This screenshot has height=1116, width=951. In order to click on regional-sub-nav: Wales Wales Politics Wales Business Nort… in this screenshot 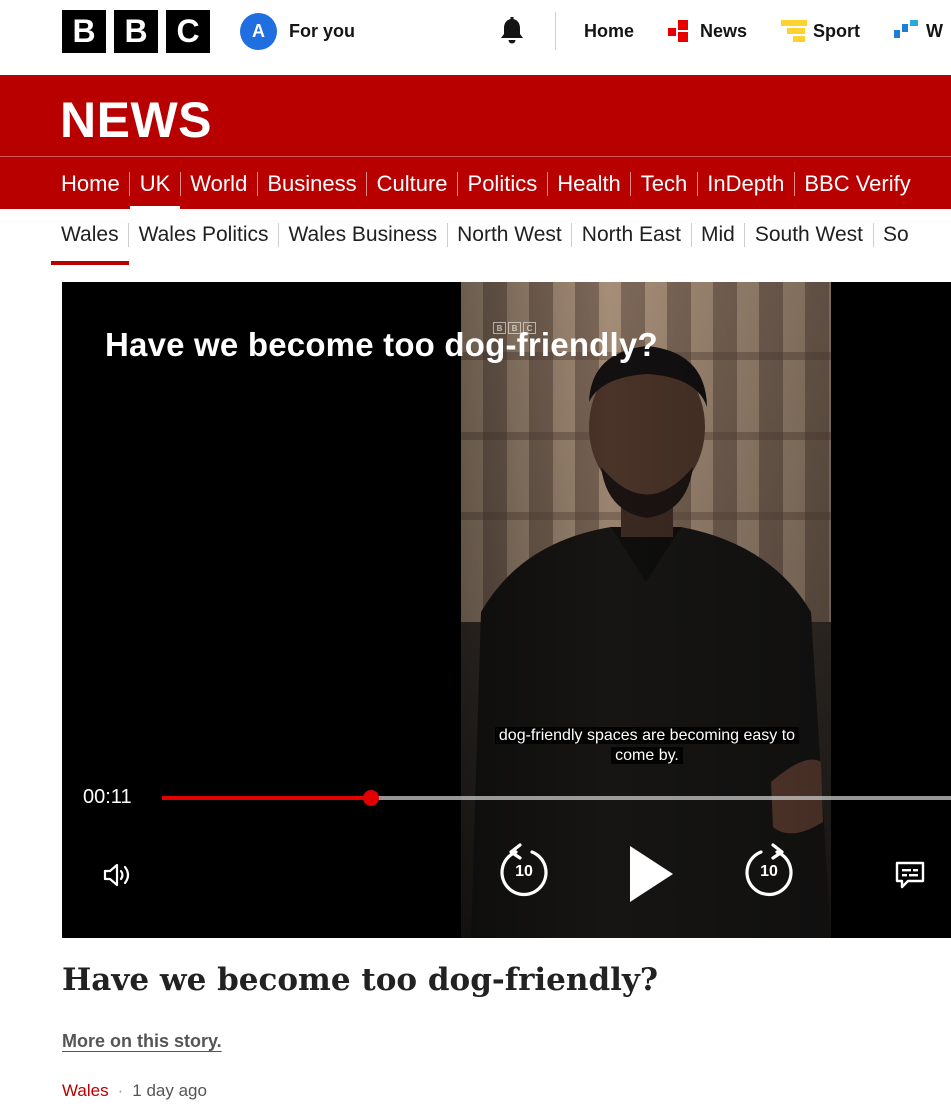, I will do `click(485, 240)`.